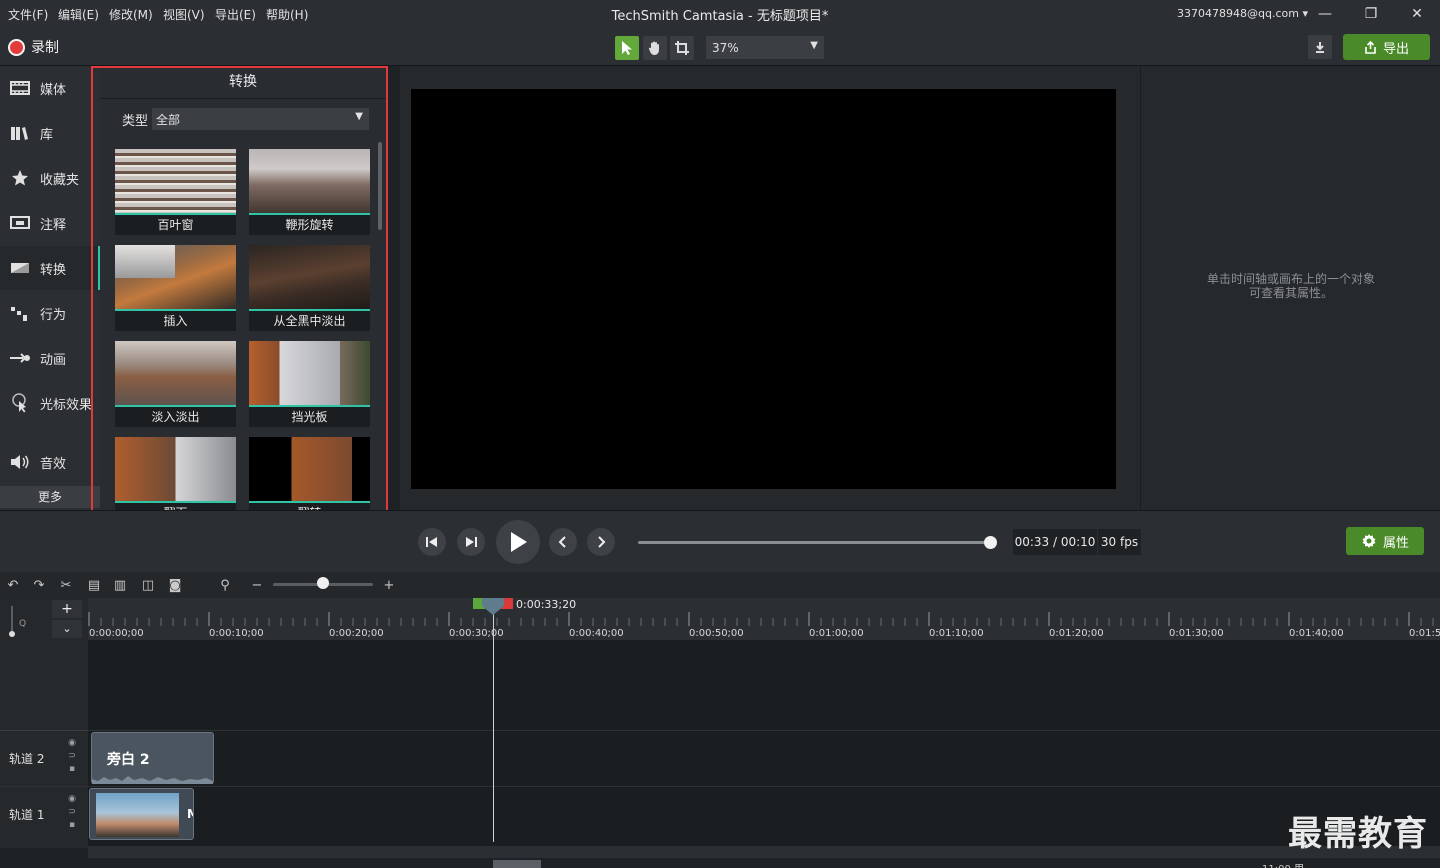  I want to click on step-back-icon, so click(431, 542).